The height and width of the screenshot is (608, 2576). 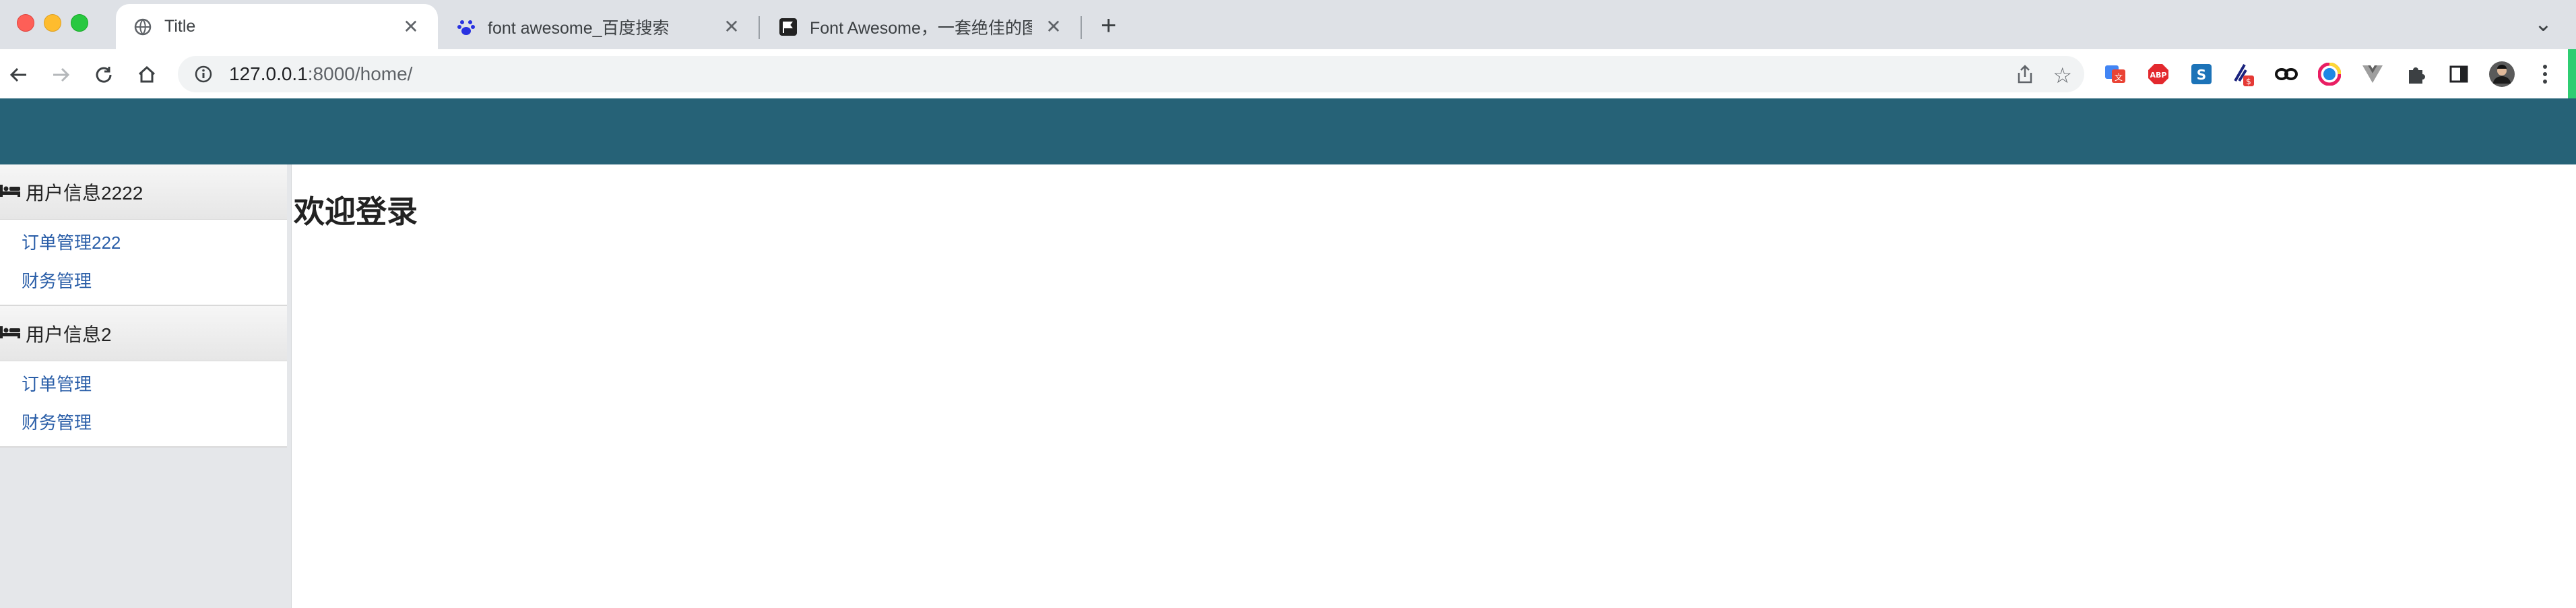 I want to click on menu-item-list: 订单管理 财务管理, so click(x=143, y=403).